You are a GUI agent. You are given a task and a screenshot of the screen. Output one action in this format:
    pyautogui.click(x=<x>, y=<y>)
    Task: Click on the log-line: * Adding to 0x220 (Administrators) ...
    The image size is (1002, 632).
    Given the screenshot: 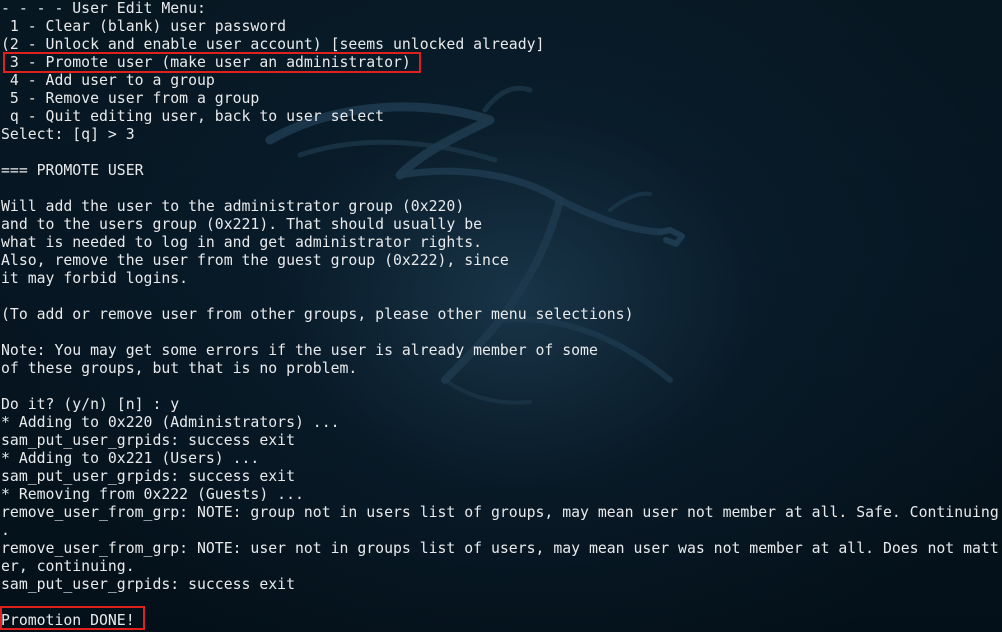 What is the action you would take?
    pyautogui.click(x=170, y=422)
    